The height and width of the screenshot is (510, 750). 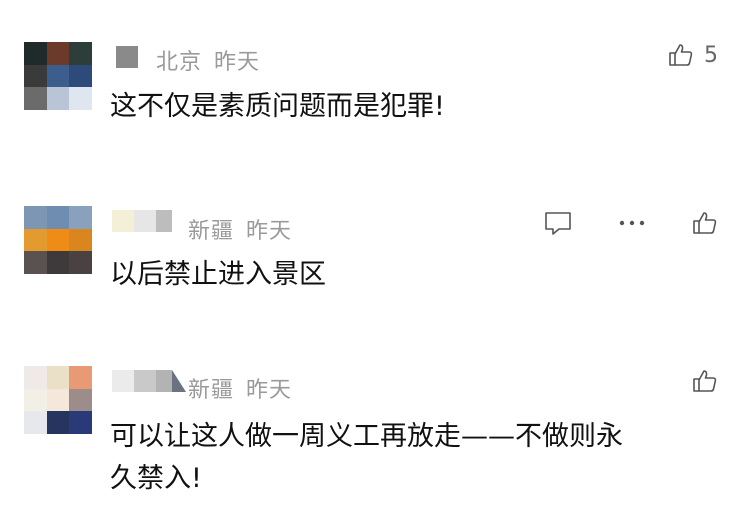 I want to click on reply-icon, so click(x=558, y=223).